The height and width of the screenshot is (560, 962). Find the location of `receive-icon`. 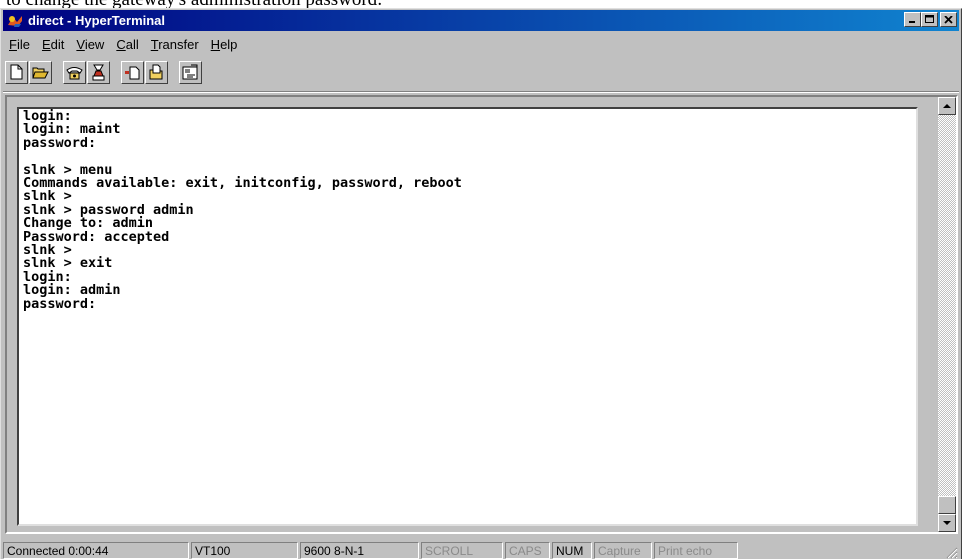

receive-icon is located at coordinates (156, 72).